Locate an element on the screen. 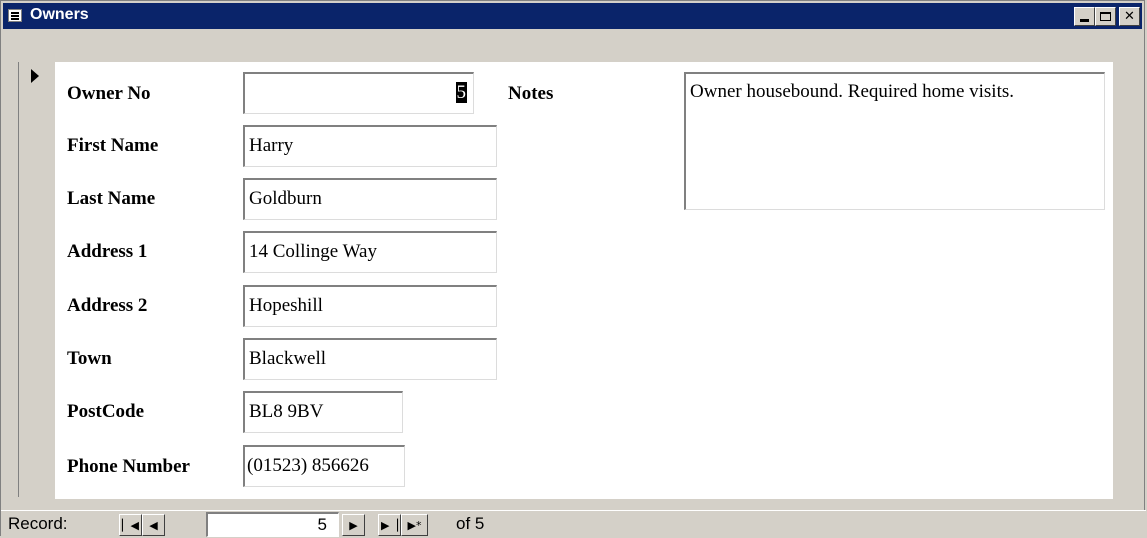 The height and width of the screenshot is (538, 1147). window-title: Owners is located at coordinates (59, 14).